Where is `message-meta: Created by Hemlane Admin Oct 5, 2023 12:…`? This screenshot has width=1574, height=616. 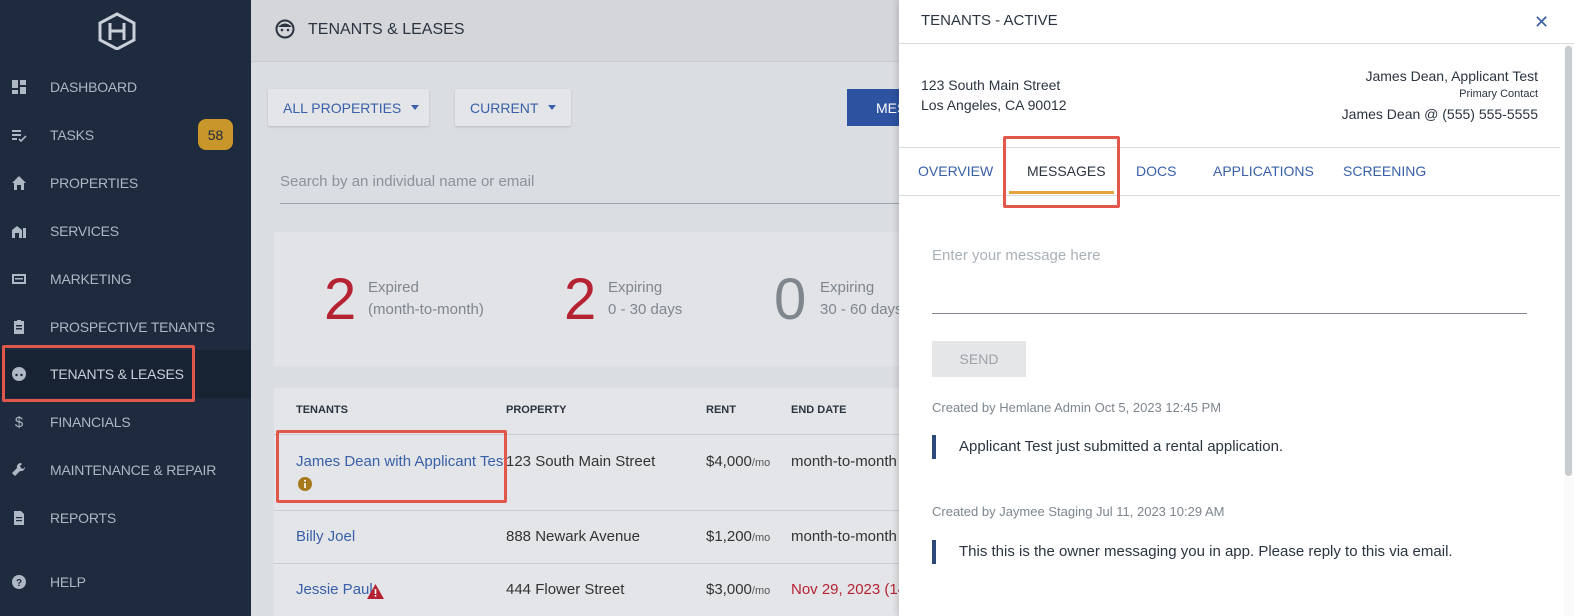
message-meta: Created by Hemlane Admin Oct 5, 2023 12:… is located at coordinates (1077, 407).